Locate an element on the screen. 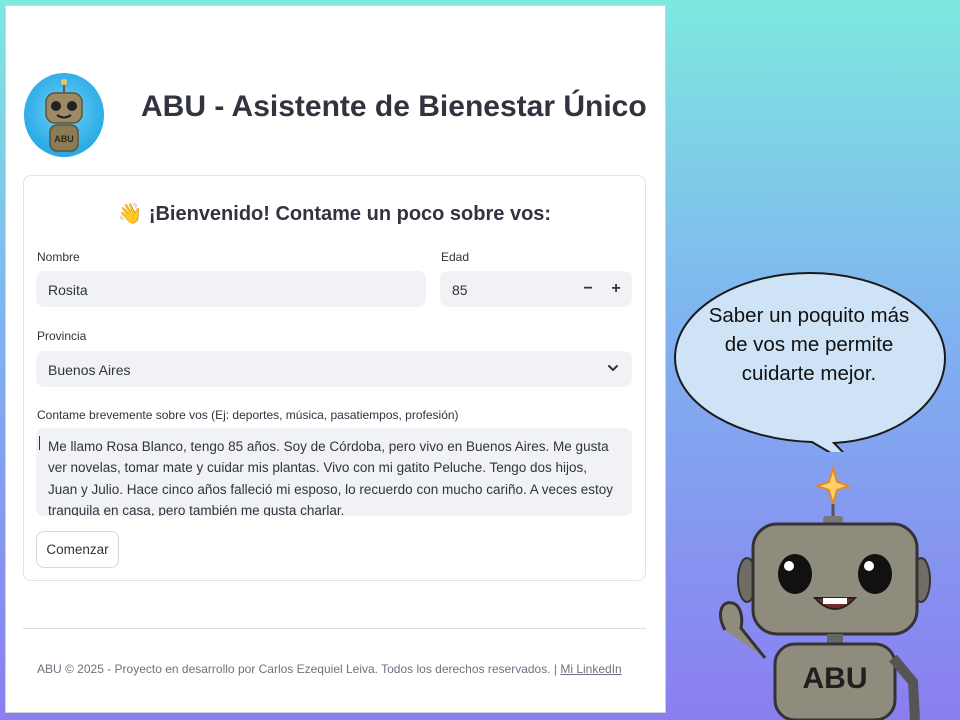 This screenshot has width=960, height=720. start-button: Comenzar is located at coordinates (77, 549).